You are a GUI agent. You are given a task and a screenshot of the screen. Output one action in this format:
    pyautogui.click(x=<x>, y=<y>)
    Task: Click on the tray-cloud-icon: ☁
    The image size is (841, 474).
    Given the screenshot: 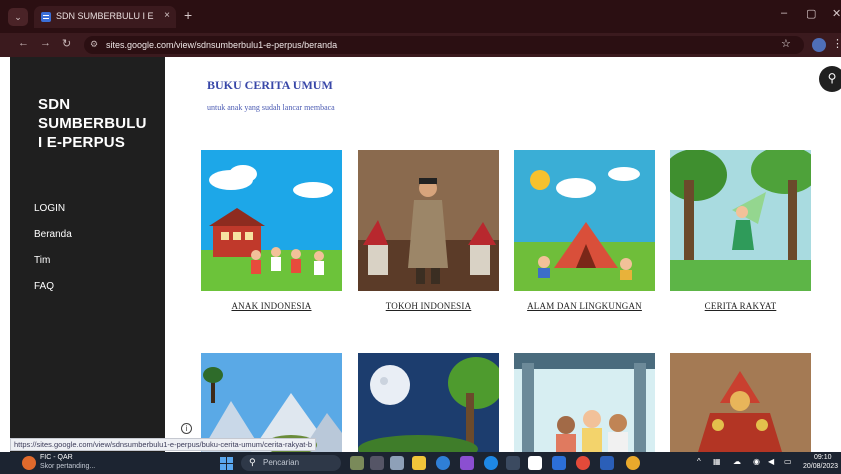 What is the action you would take?
    pyautogui.click(x=737, y=461)
    